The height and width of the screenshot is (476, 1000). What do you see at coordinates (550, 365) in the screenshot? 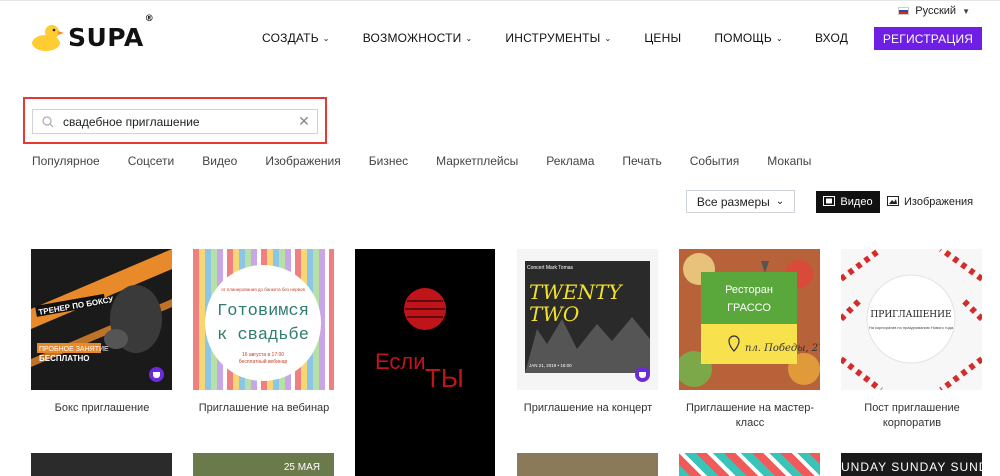
I see `concert-date: JAN 21, 2019 • 16:00` at bounding box center [550, 365].